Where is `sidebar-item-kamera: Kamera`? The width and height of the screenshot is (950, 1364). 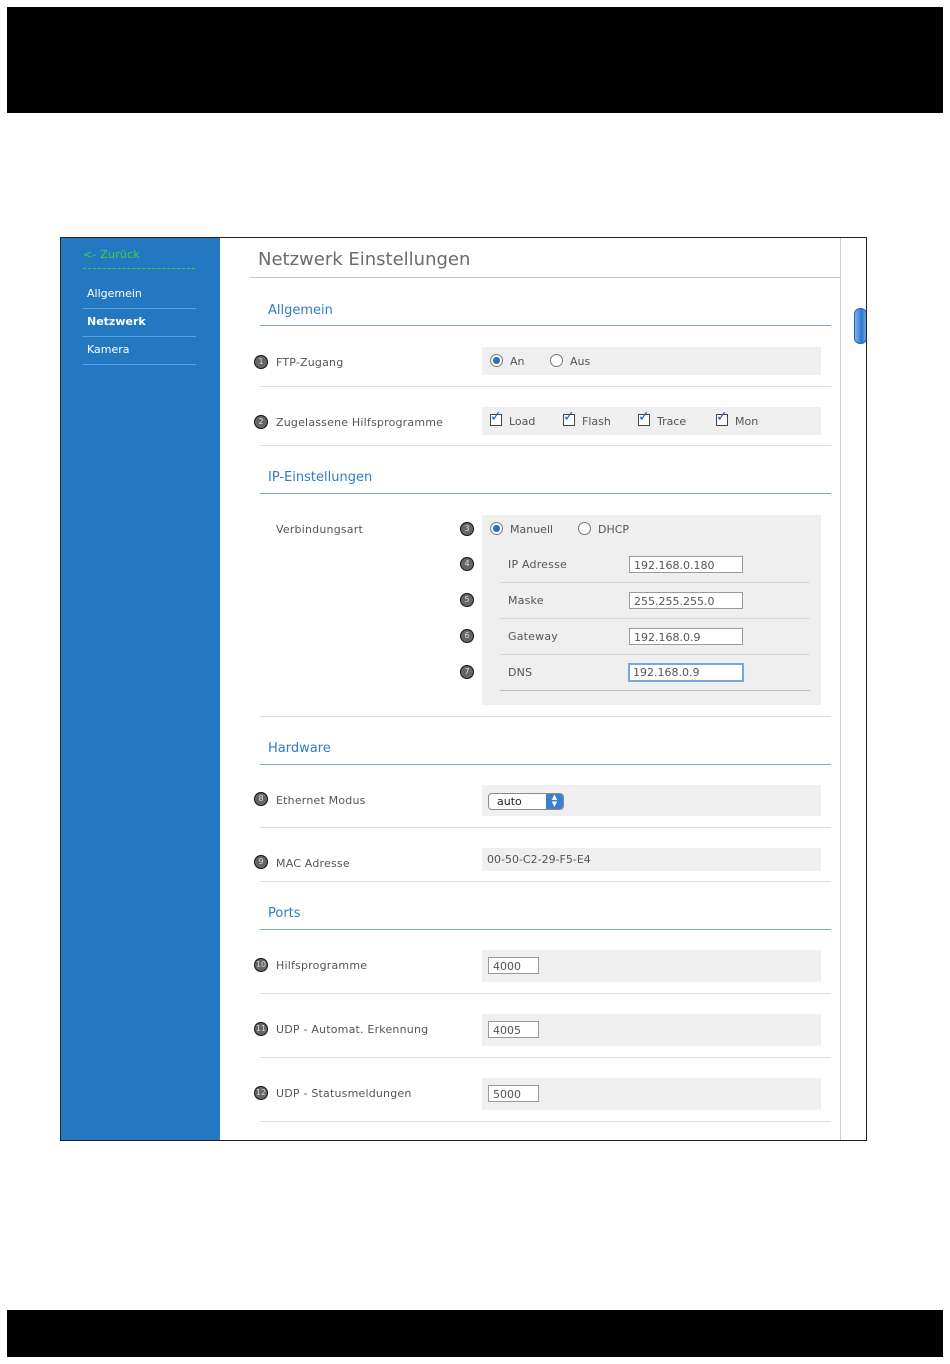
sidebar-item-kamera: Kamera is located at coordinates (139, 351).